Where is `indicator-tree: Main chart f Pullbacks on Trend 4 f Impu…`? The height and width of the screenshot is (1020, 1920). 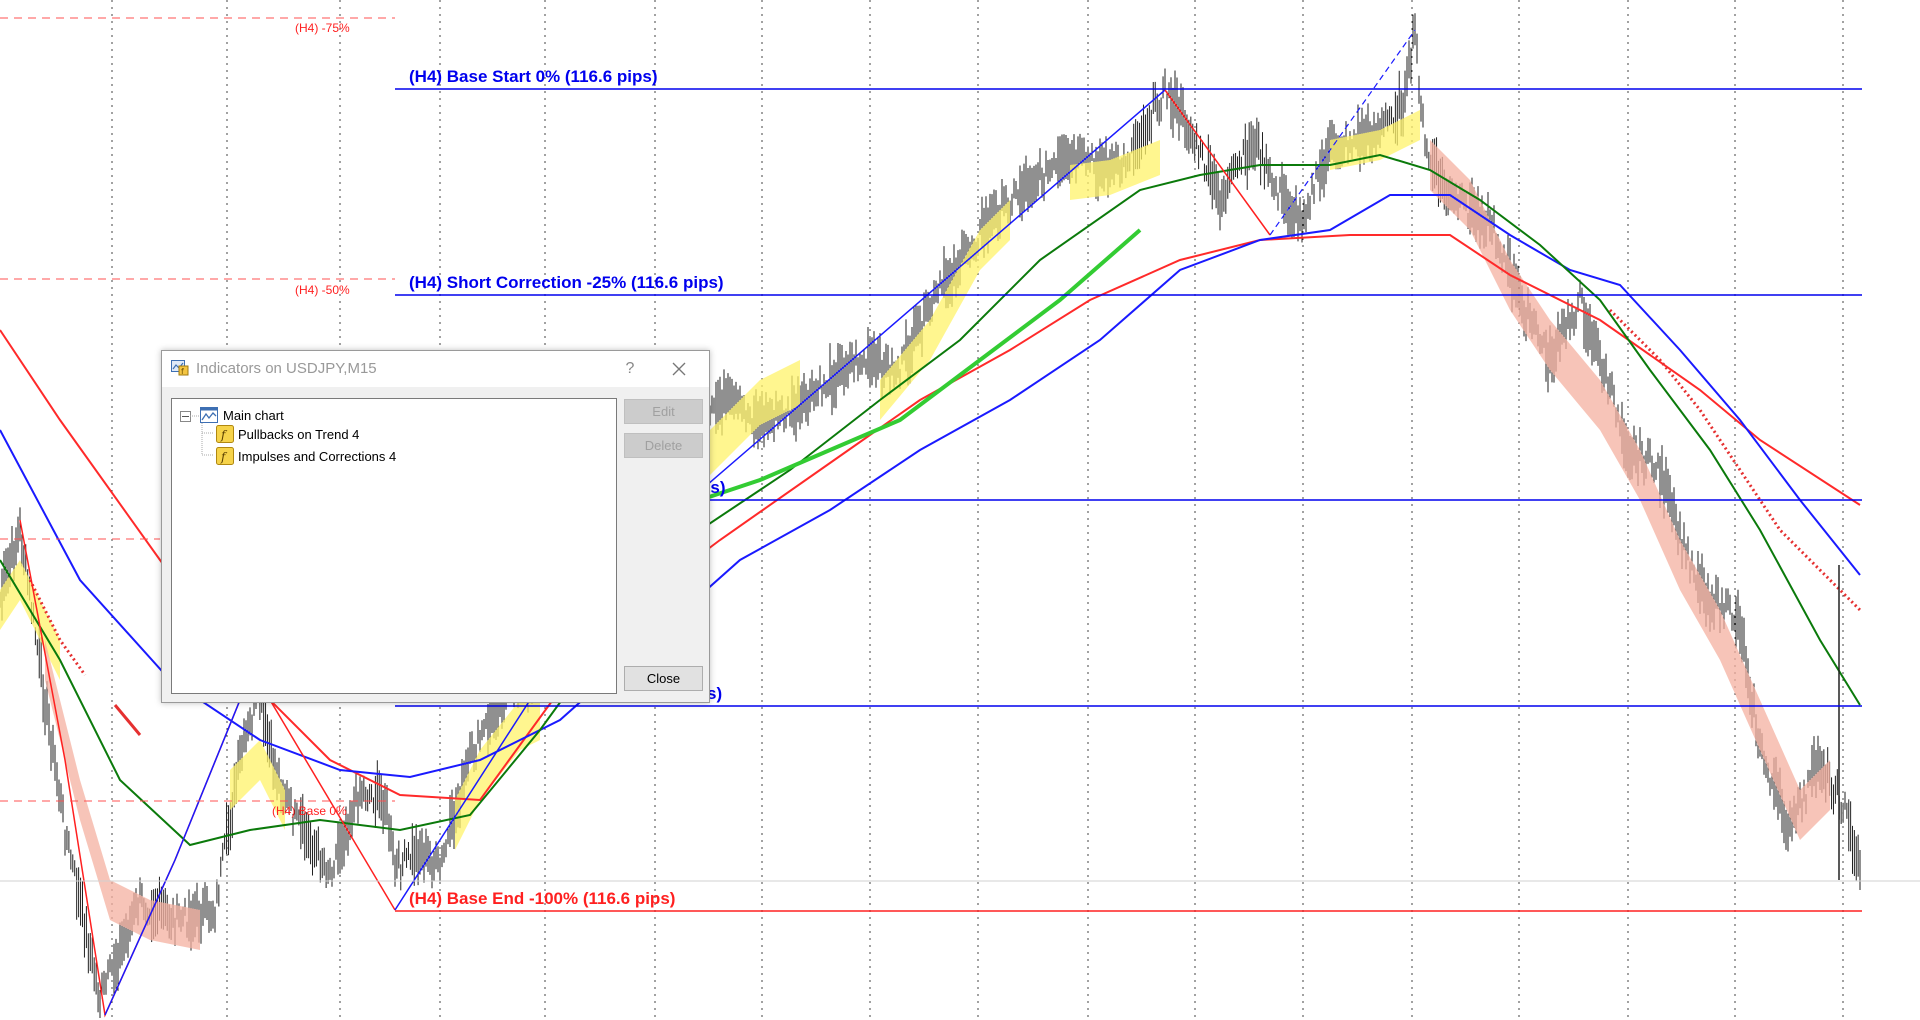 indicator-tree: Main chart f Pullbacks on Trend 4 f Impu… is located at coordinates (394, 546).